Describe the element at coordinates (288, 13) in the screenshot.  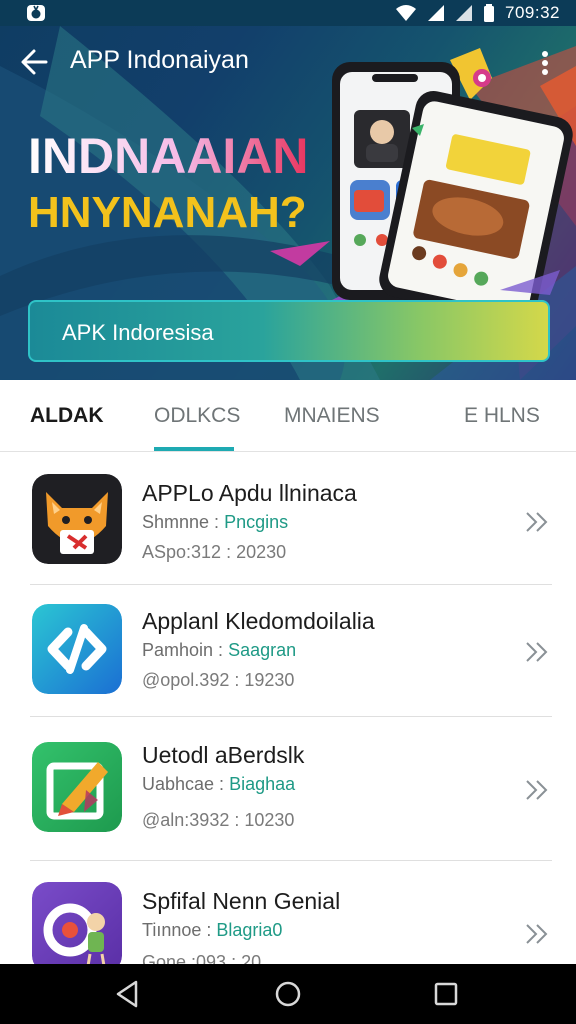
I see `status-bar: 709:32` at that location.